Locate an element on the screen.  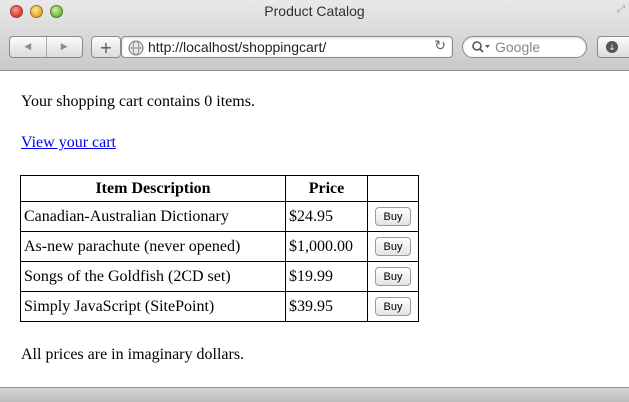
column-header-description: Item Description is located at coordinates (153, 188).